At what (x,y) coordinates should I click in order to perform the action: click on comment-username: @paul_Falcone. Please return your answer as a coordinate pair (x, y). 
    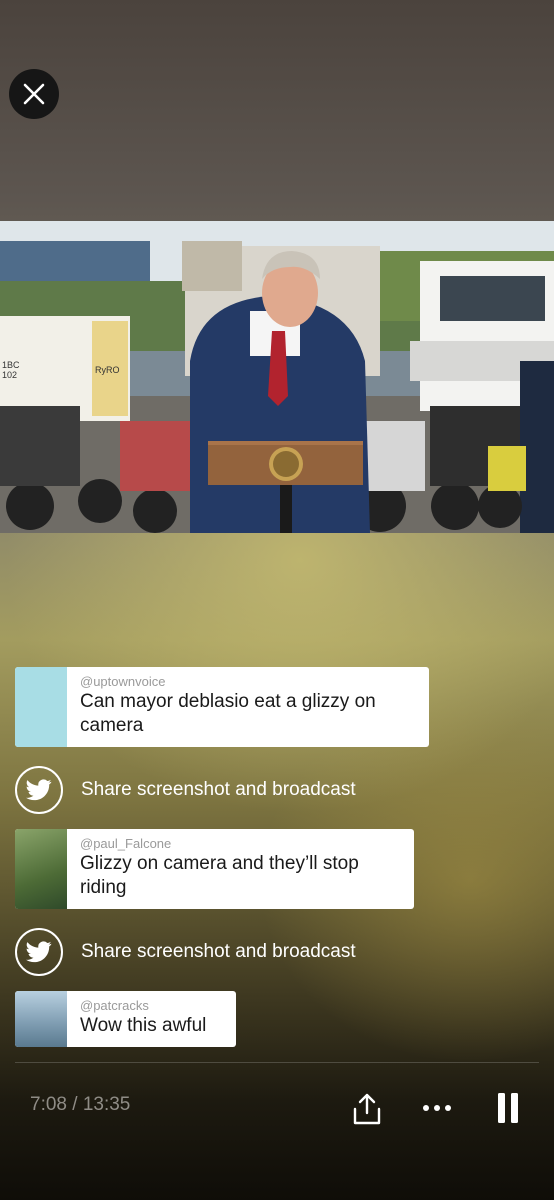
    Looking at the image, I should click on (126, 843).